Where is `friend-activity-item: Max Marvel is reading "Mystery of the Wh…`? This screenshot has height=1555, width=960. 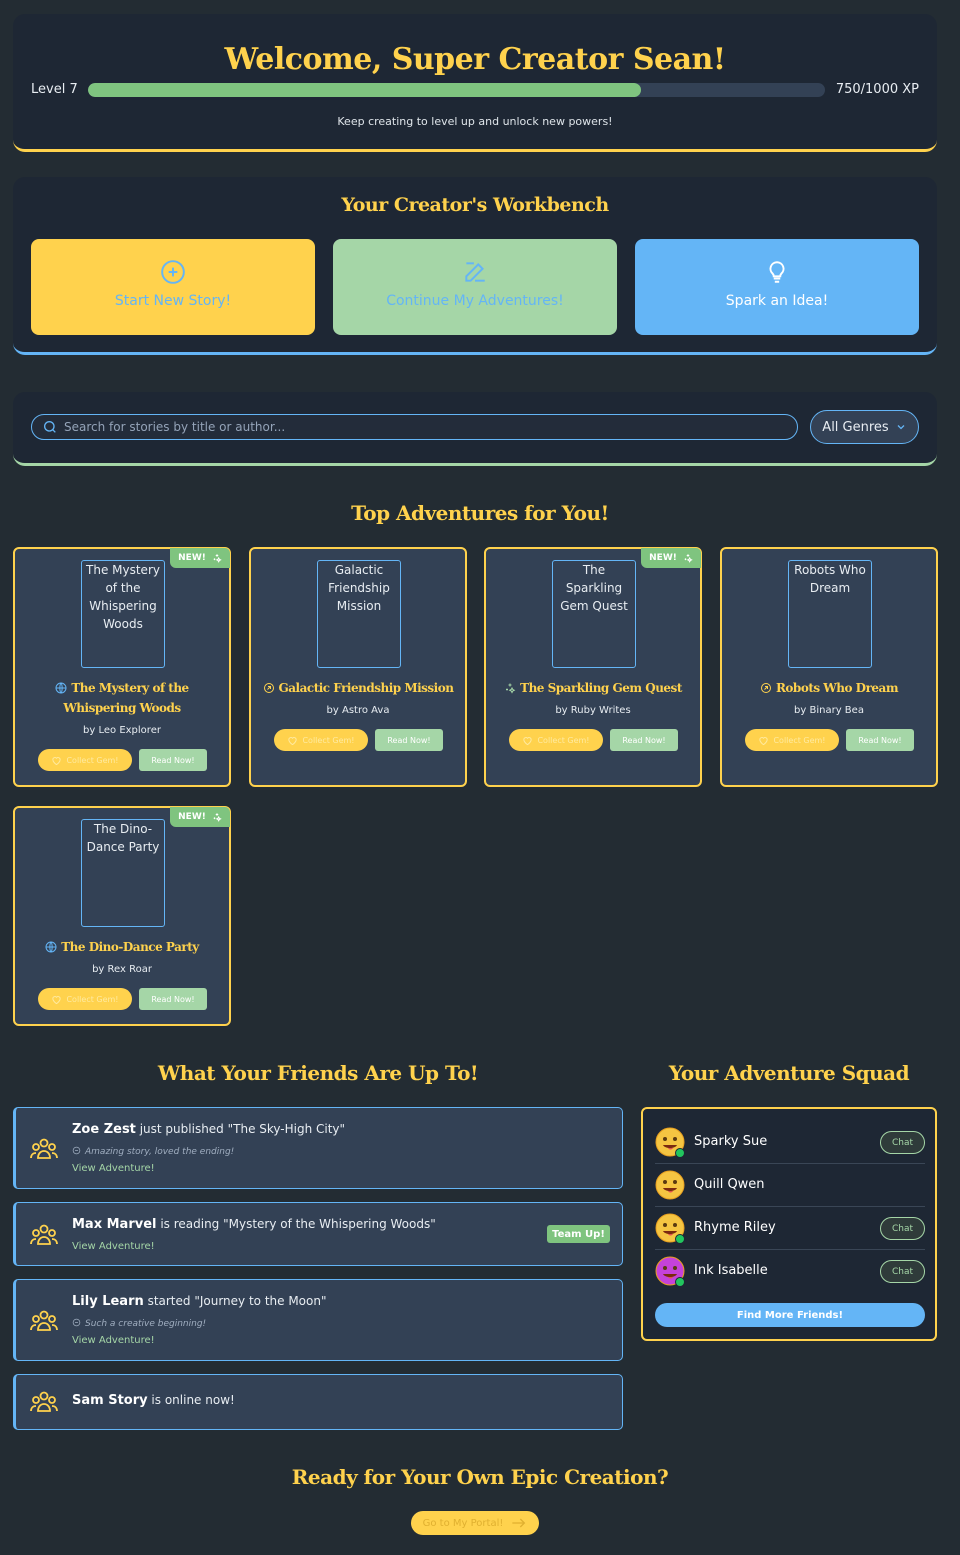
friend-activity-item: Max Marvel is reading "Mystery of the Wh… is located at coordinates (318, 1234).